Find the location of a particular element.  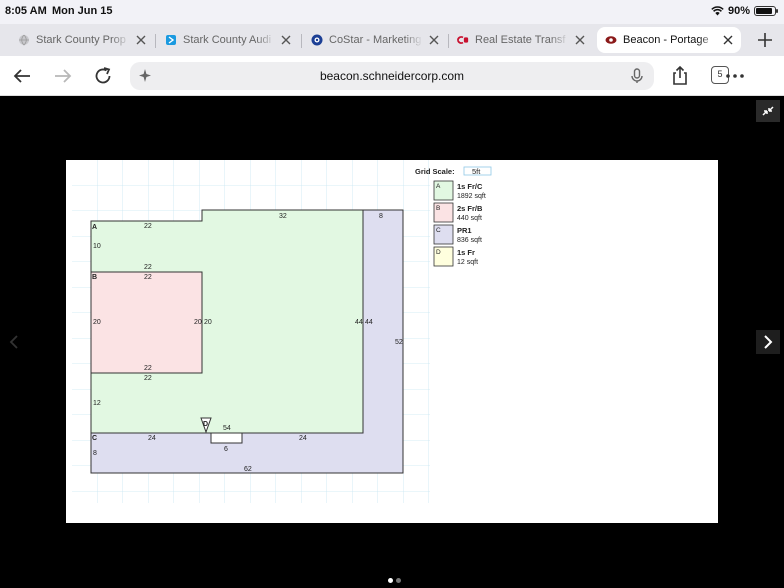

tab-title: Stark County Audi is located at coordinates (227, 40).